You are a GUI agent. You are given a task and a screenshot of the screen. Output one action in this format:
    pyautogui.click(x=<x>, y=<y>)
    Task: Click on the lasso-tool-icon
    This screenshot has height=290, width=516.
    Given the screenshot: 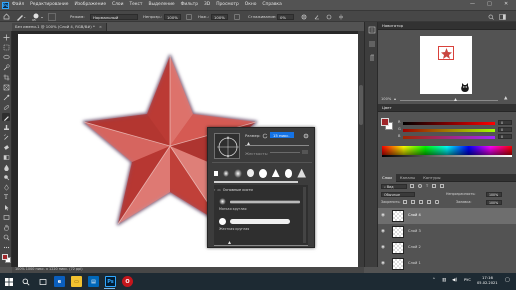 What is the action you would take?
    pyautogui.click(x=6, y=57)
    